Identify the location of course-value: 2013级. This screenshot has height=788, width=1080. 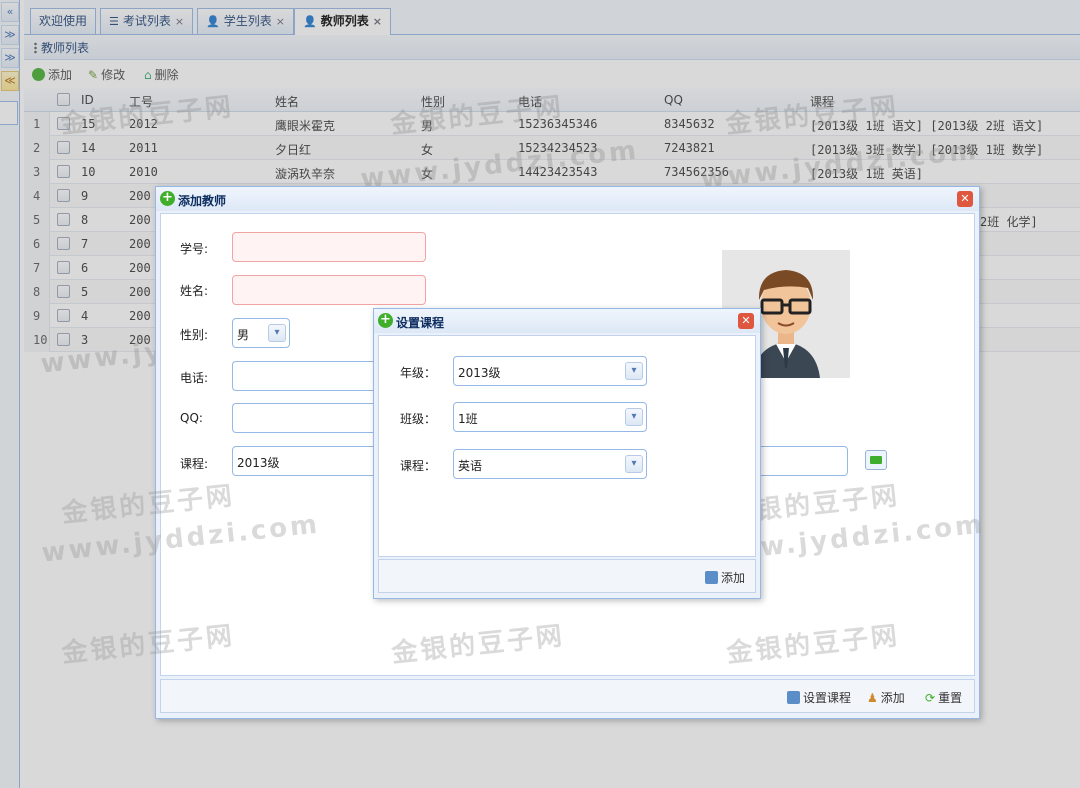
(258, 463).